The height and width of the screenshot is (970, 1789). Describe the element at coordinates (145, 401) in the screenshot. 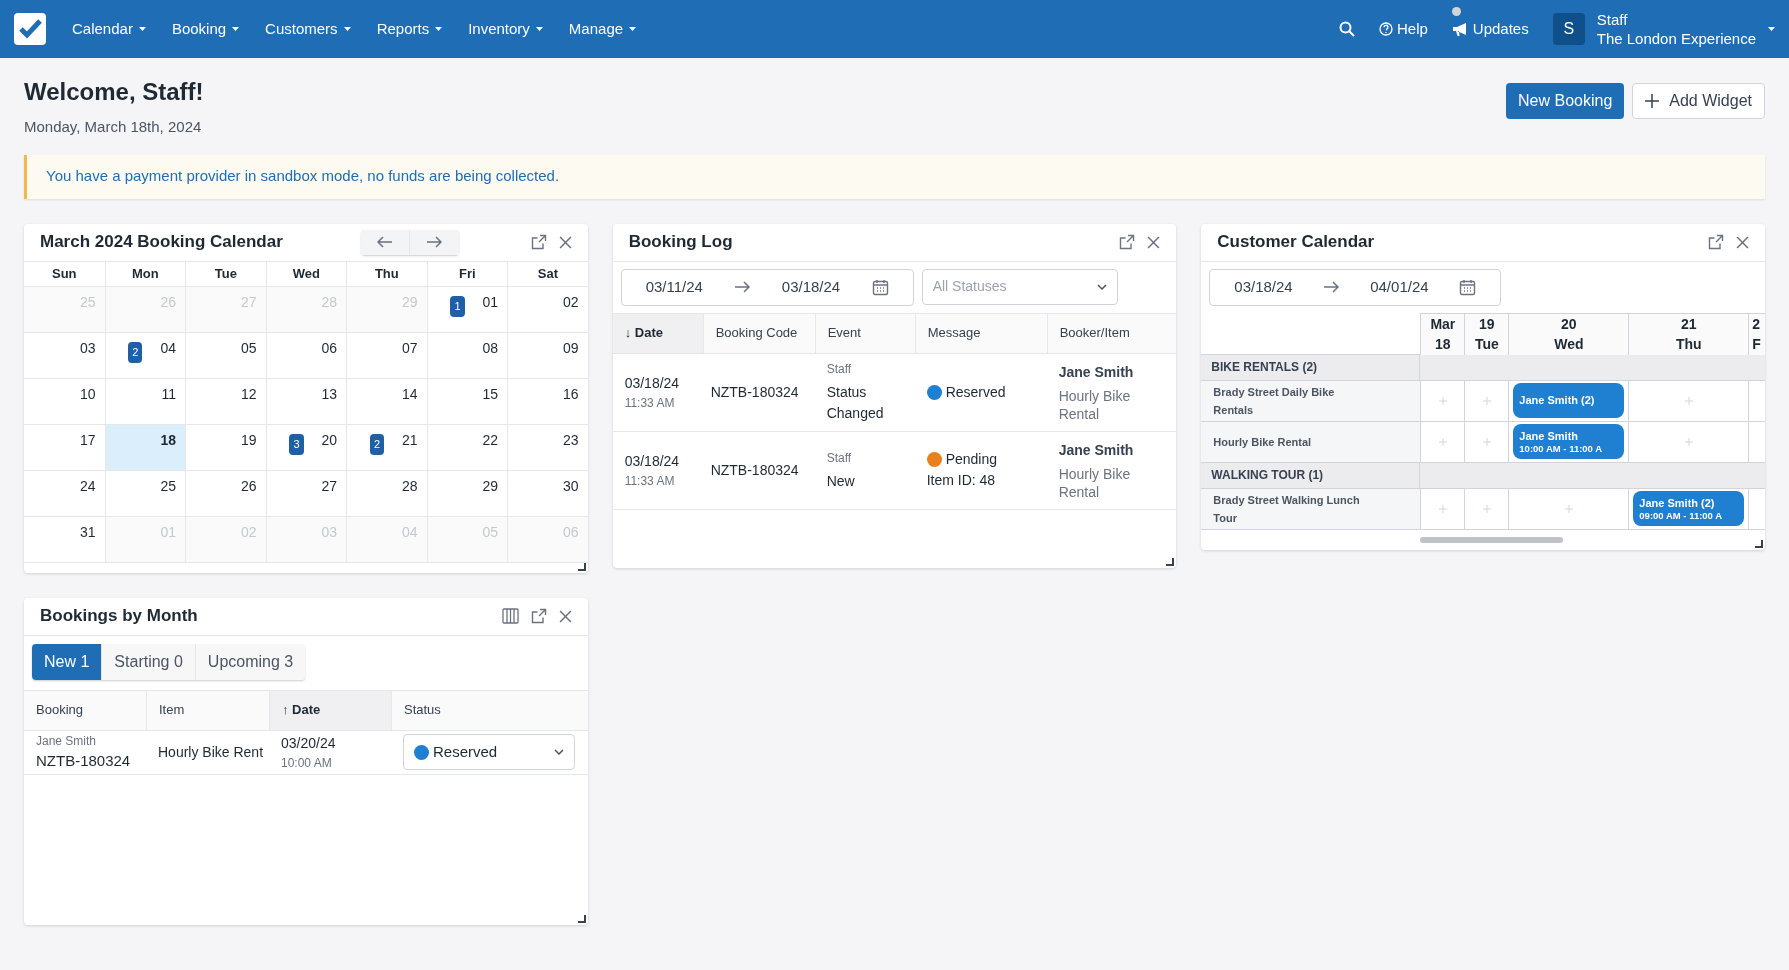

I see `calendar-day: 11` at that location.